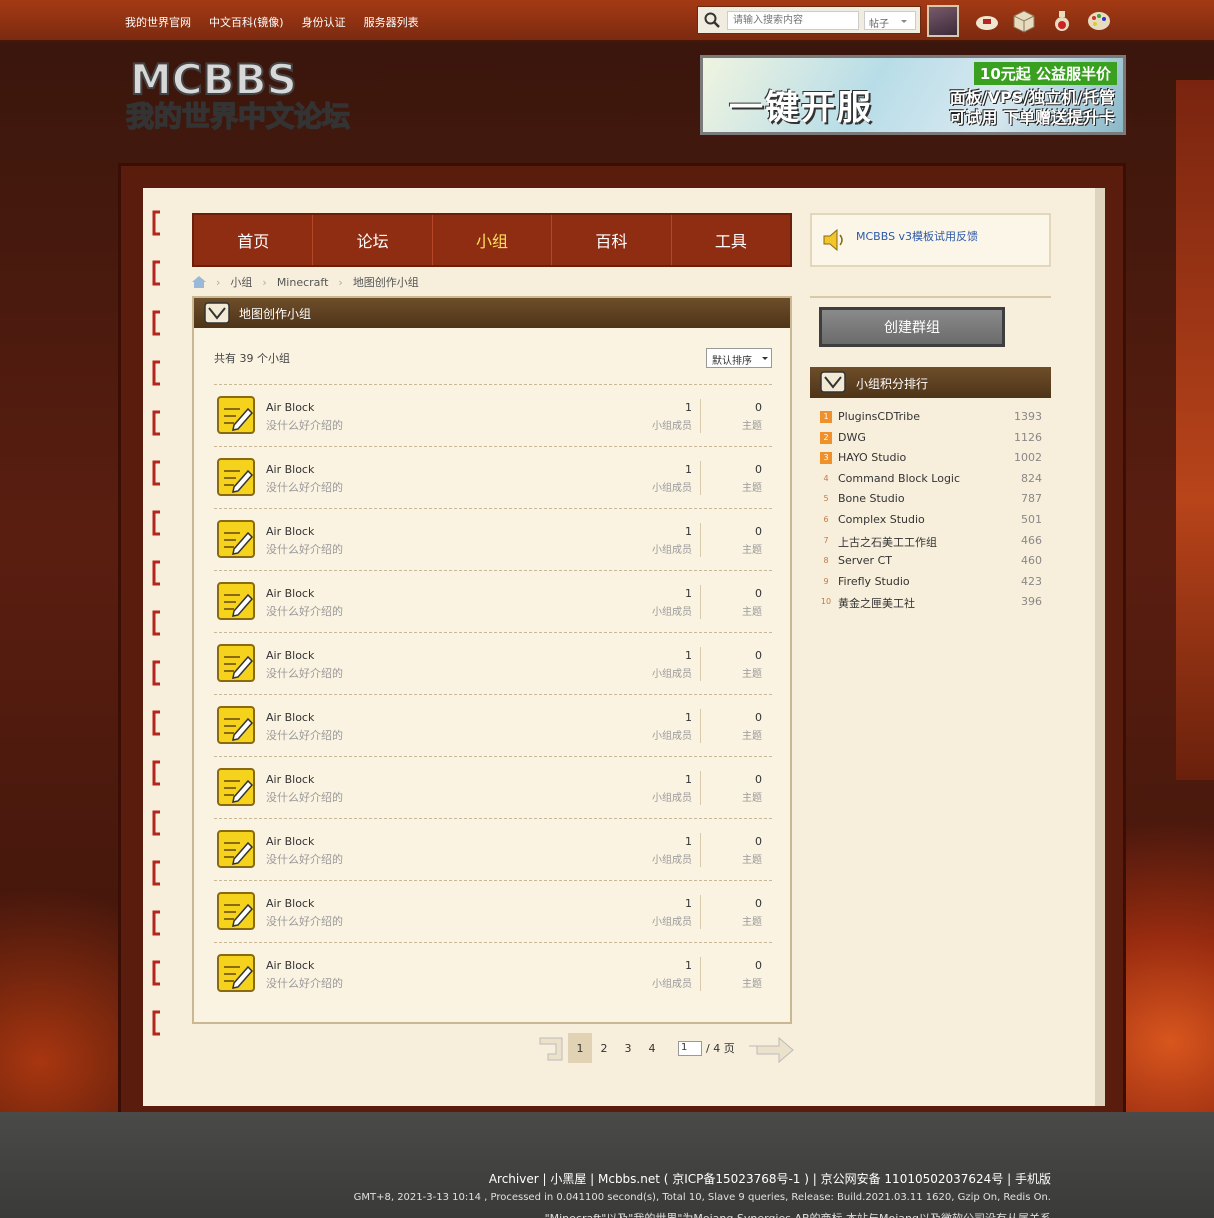 The width and height of the screenshot is (1214, 1218). Describe the element at coordinates (872, 457) in the screenshot. I see `rank-name: HAYO Studio` at that location.